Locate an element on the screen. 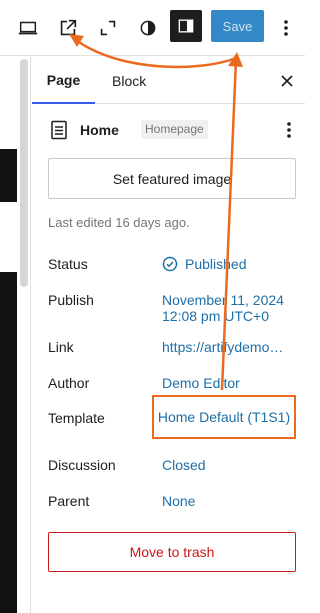 The image size is (320, 613). template-value: Home Default (T1S1) is located at coordinates (224, 417).